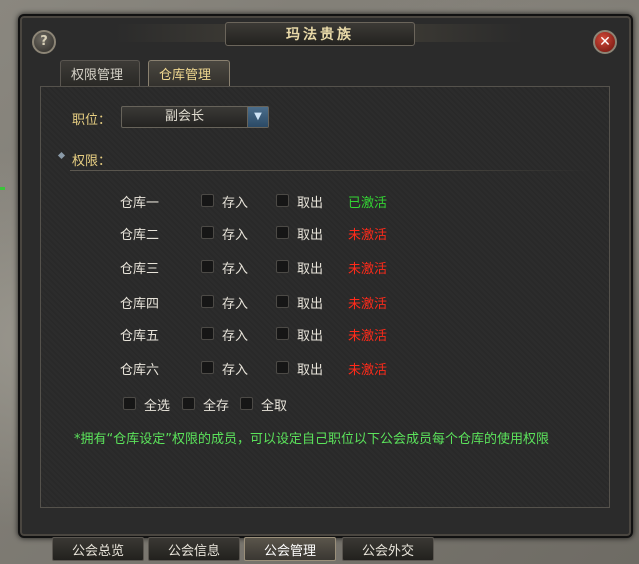  Describe the element at coordinates (97, 75) in the screenshot. I see `tab-label: 权限管理` at that location.